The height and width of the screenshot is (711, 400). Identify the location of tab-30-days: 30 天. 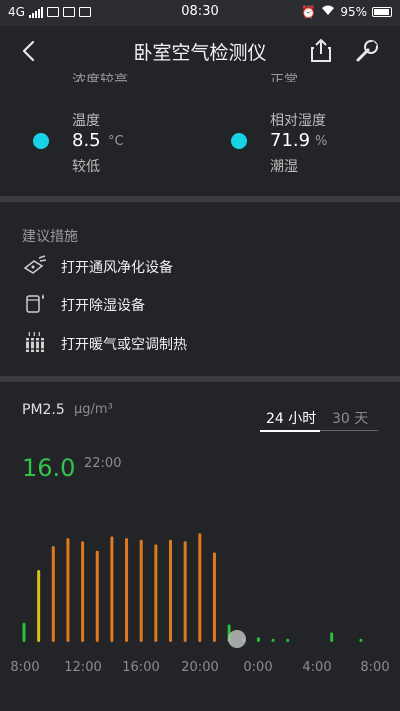
(350, 418).